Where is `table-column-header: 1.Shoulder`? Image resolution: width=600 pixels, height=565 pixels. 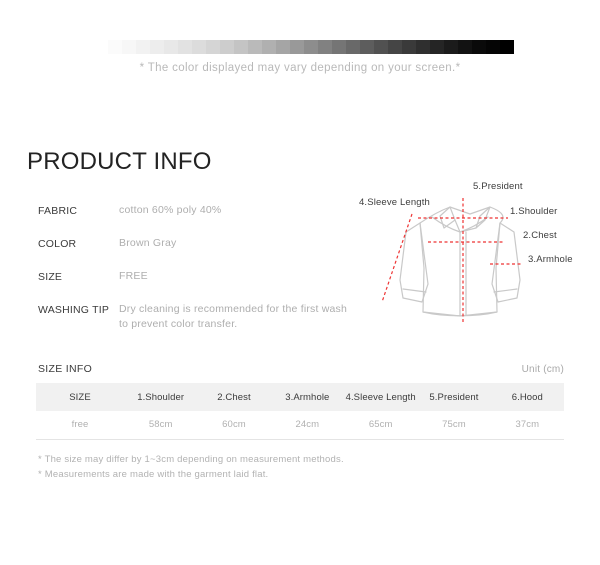 table-column-header: 1.Shoulder is located at coordinates (161, 397).